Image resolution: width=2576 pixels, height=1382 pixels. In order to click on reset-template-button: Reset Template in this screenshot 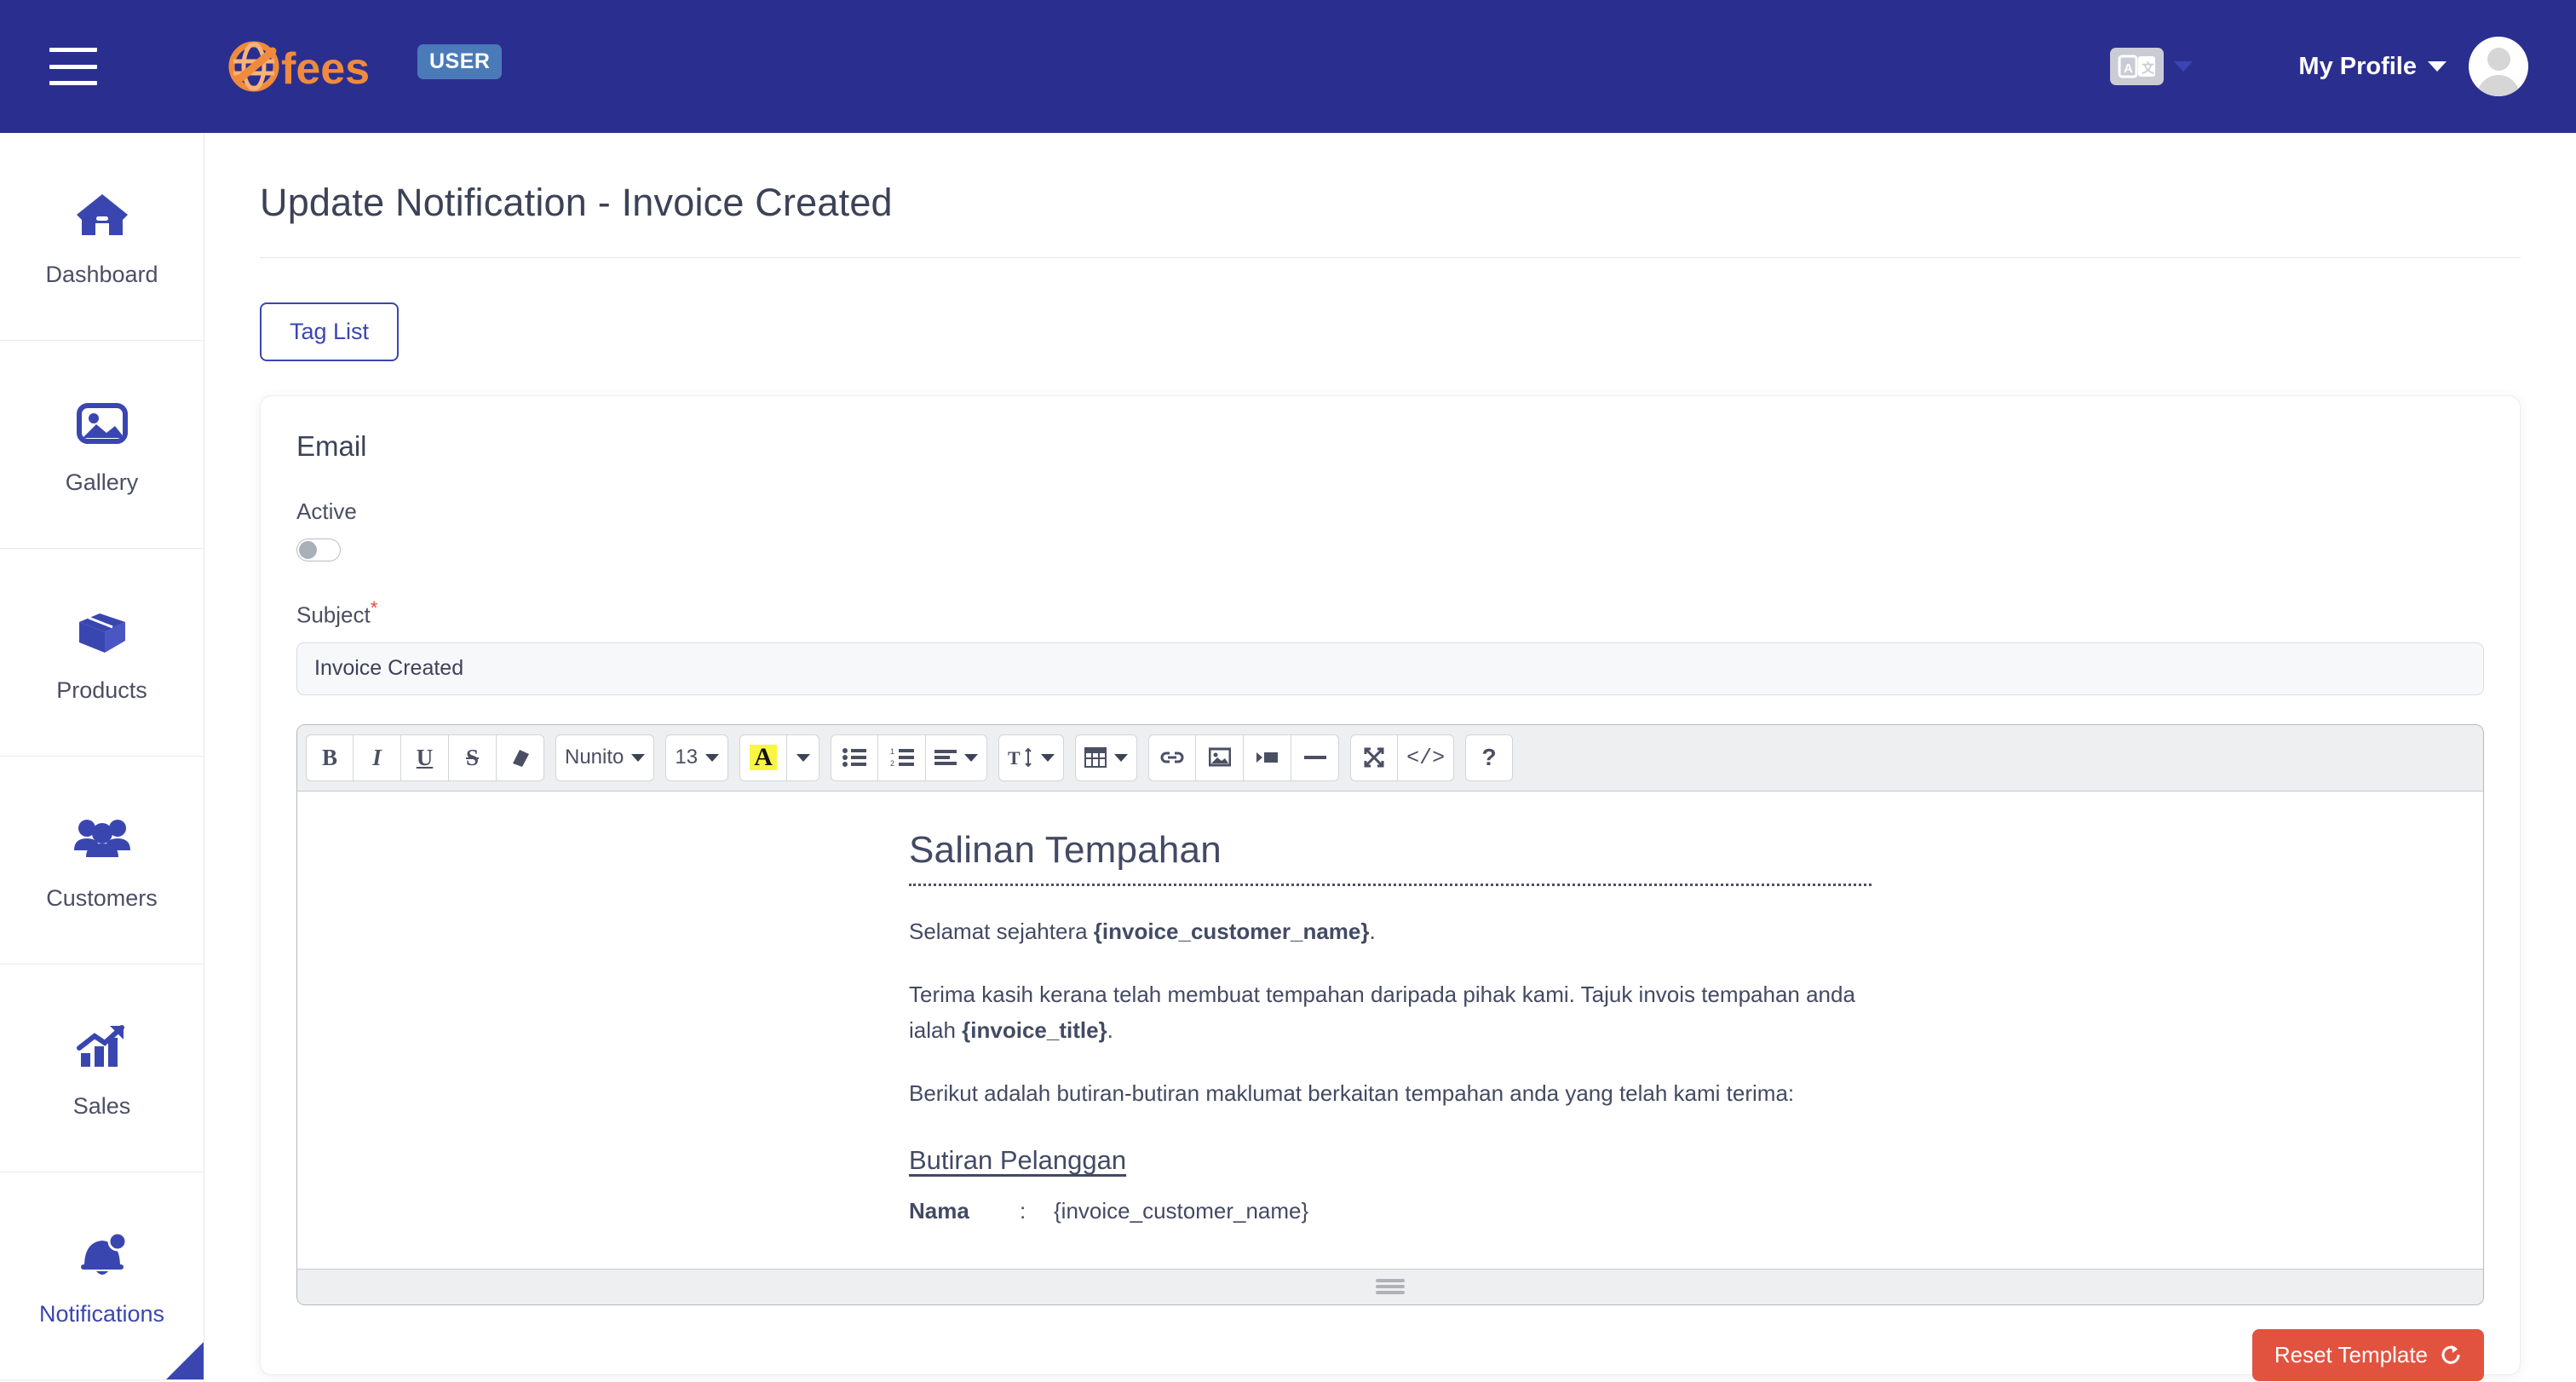, I will do `click(2368, 1354)`.